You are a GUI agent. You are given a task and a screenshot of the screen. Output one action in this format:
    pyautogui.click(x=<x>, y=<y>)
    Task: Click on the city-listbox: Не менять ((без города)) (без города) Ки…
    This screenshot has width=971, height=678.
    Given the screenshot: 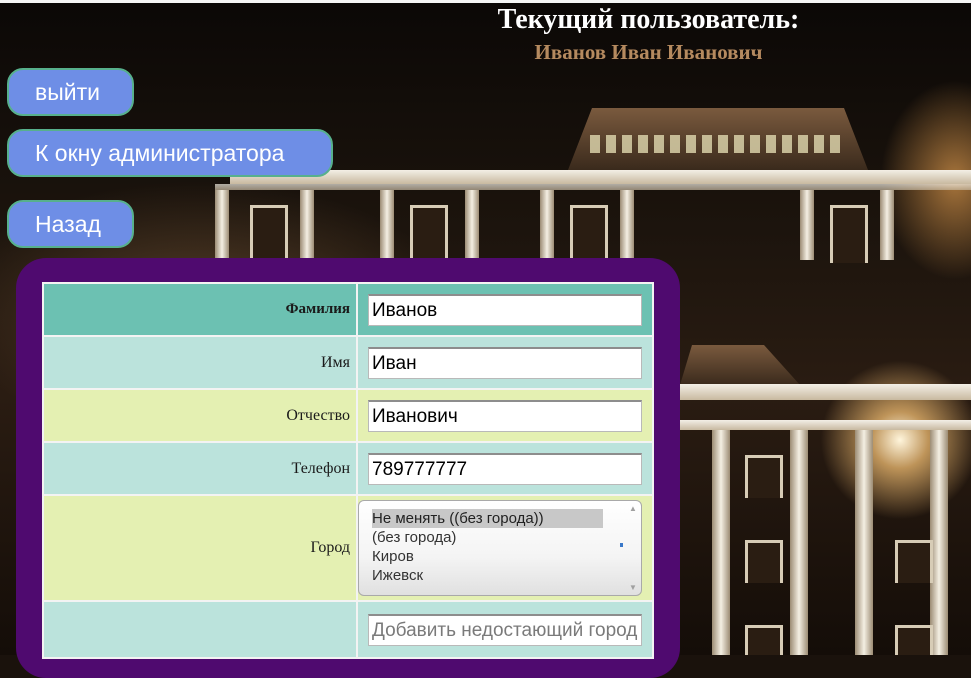 What is the action you would take?
    pyautogui.click(x=500, y=548)
    